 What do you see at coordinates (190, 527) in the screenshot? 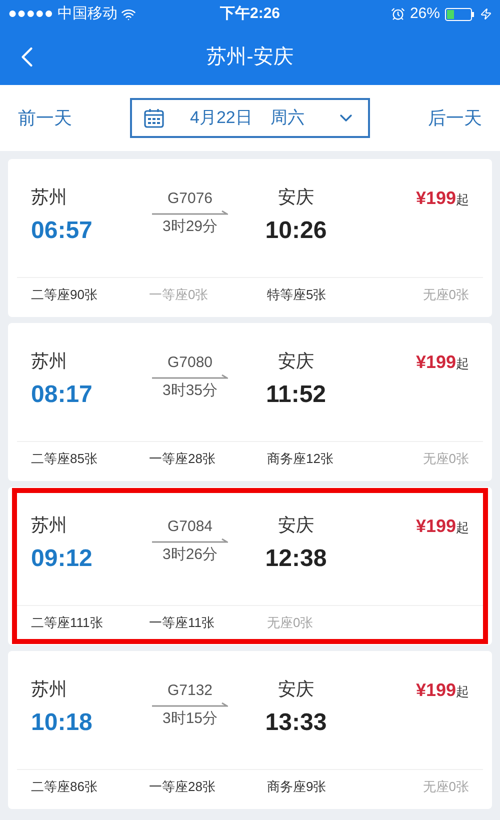
I see `train-number: G7084` at bounding box center [190, 527].